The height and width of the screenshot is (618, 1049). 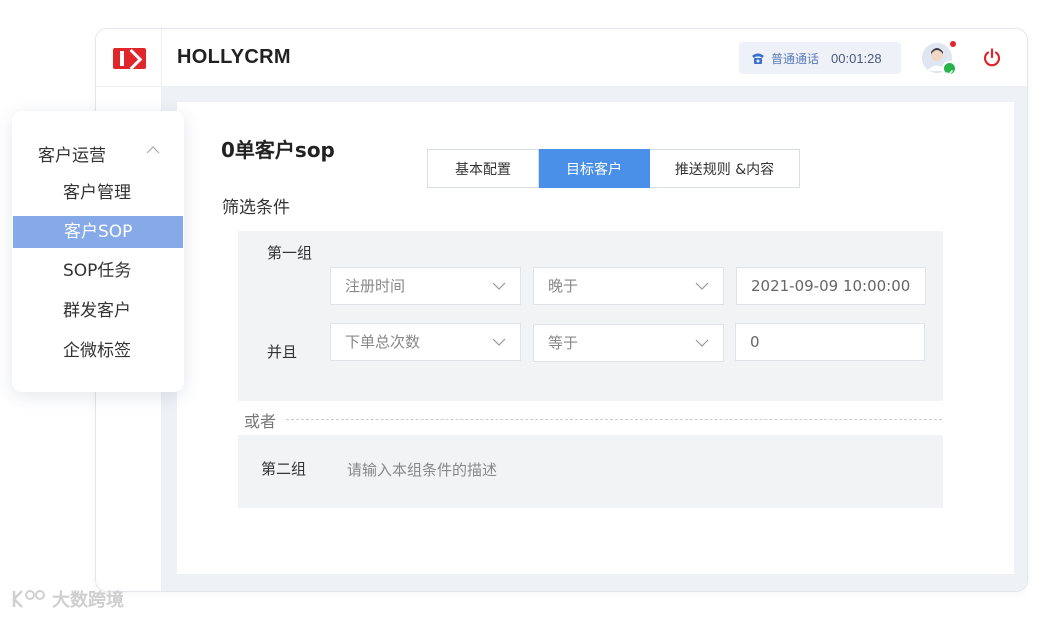 What do you see at coordinates (755, 342) in the screenshot?
I see `value-input-text: 0` at bounding box center [755, 342].